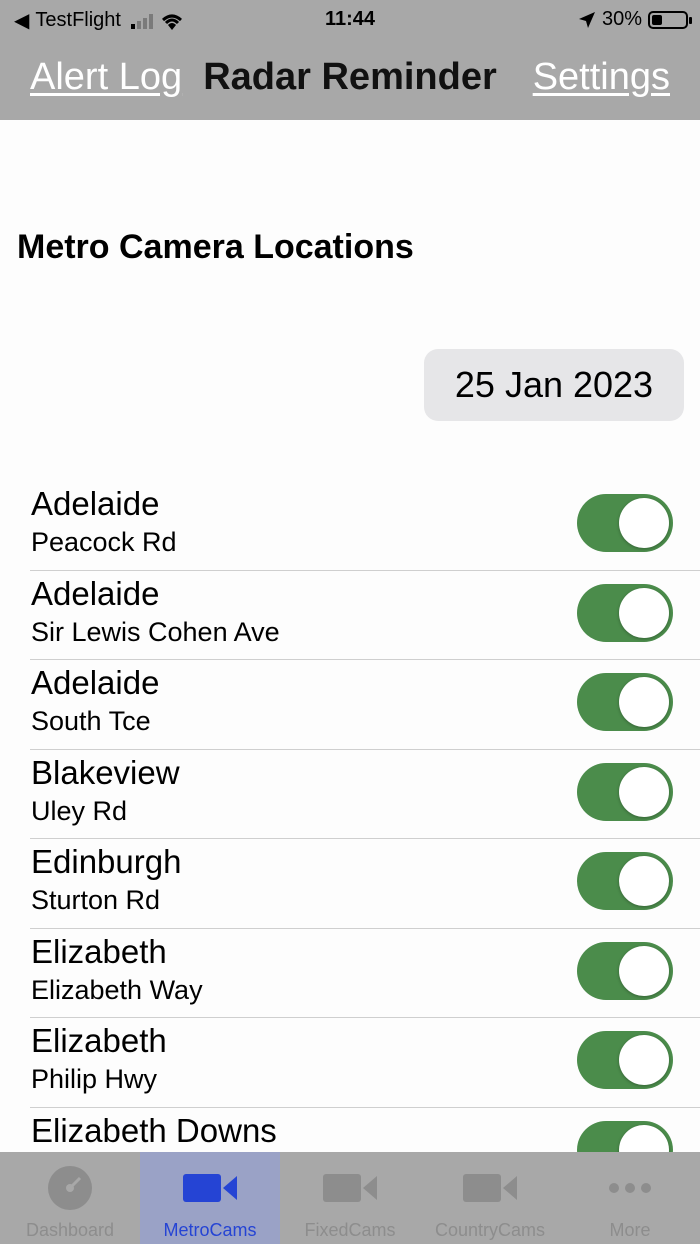 The width and height of the screenshot is (700, 1244). Describe the element at coordinates (350, 884) in the screenshot. I see `camera-row: Edinburgh Sturton Rd` at that location.